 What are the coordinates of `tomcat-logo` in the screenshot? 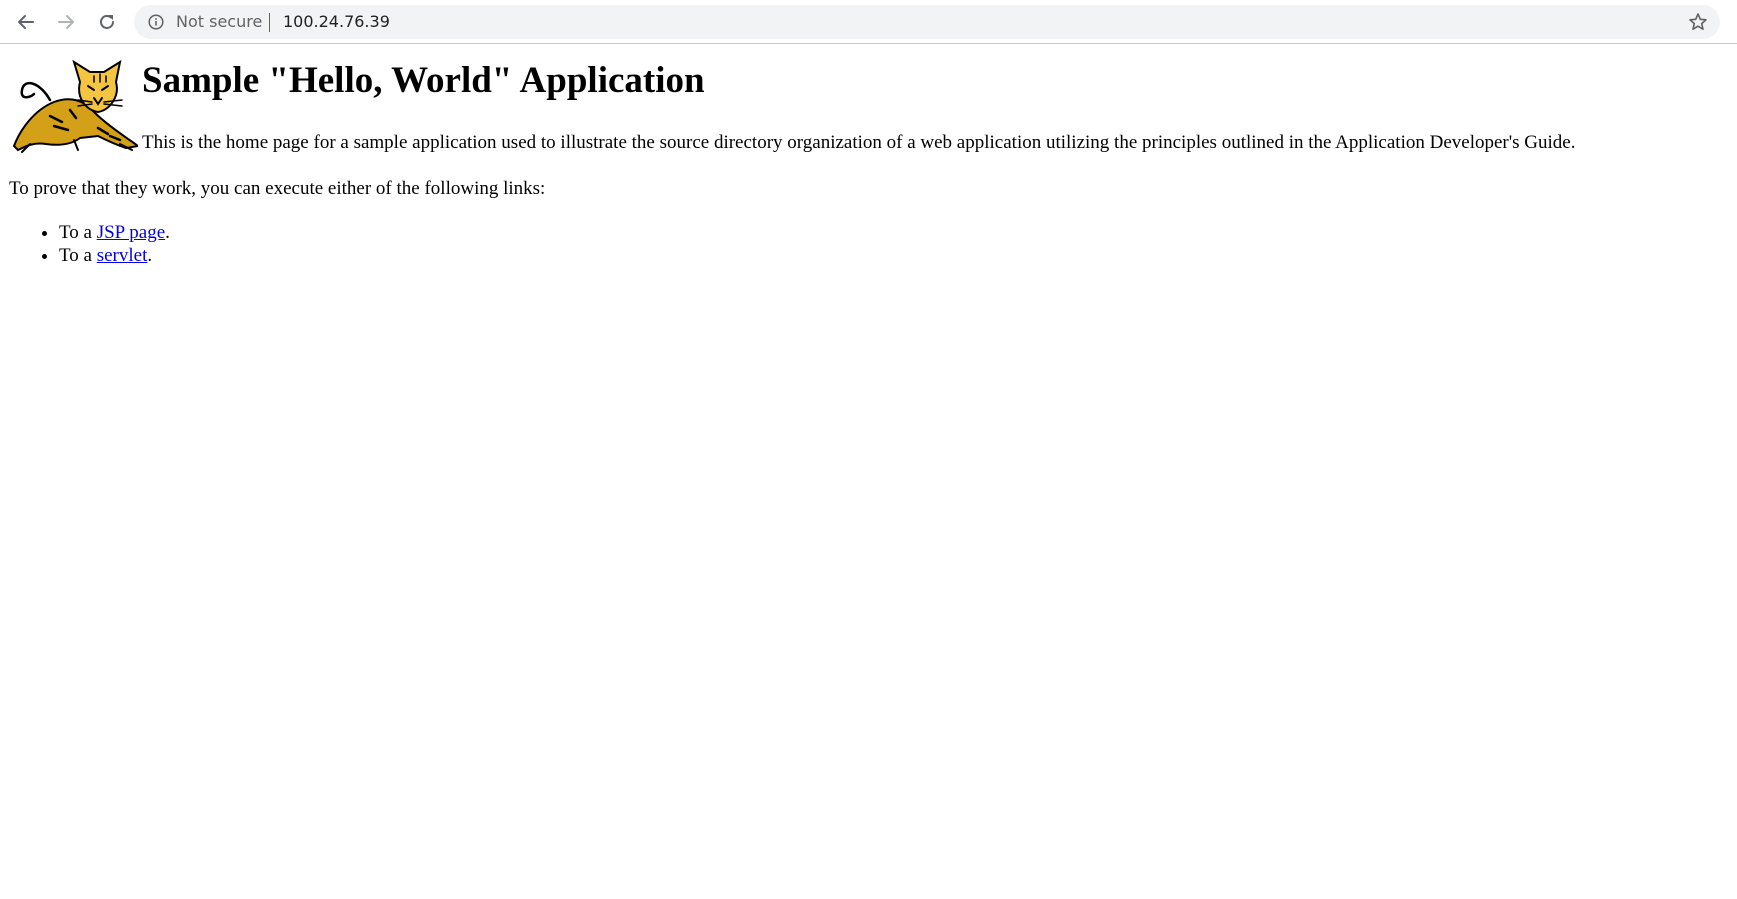 It's located at (75, 106).